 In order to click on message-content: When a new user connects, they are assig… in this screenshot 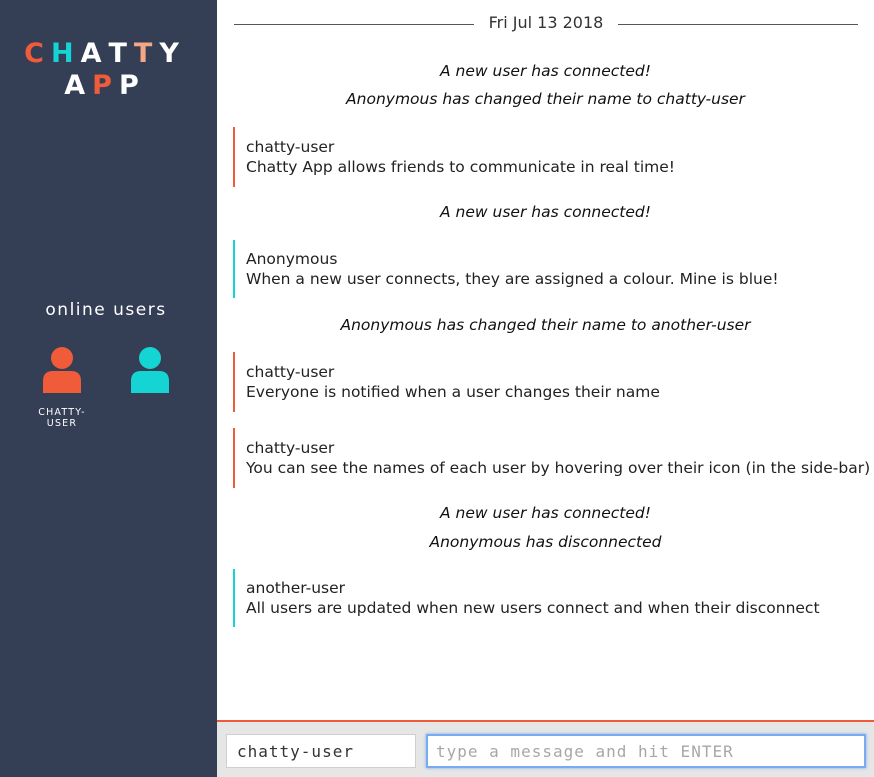, I will do `click(512, 279)`.